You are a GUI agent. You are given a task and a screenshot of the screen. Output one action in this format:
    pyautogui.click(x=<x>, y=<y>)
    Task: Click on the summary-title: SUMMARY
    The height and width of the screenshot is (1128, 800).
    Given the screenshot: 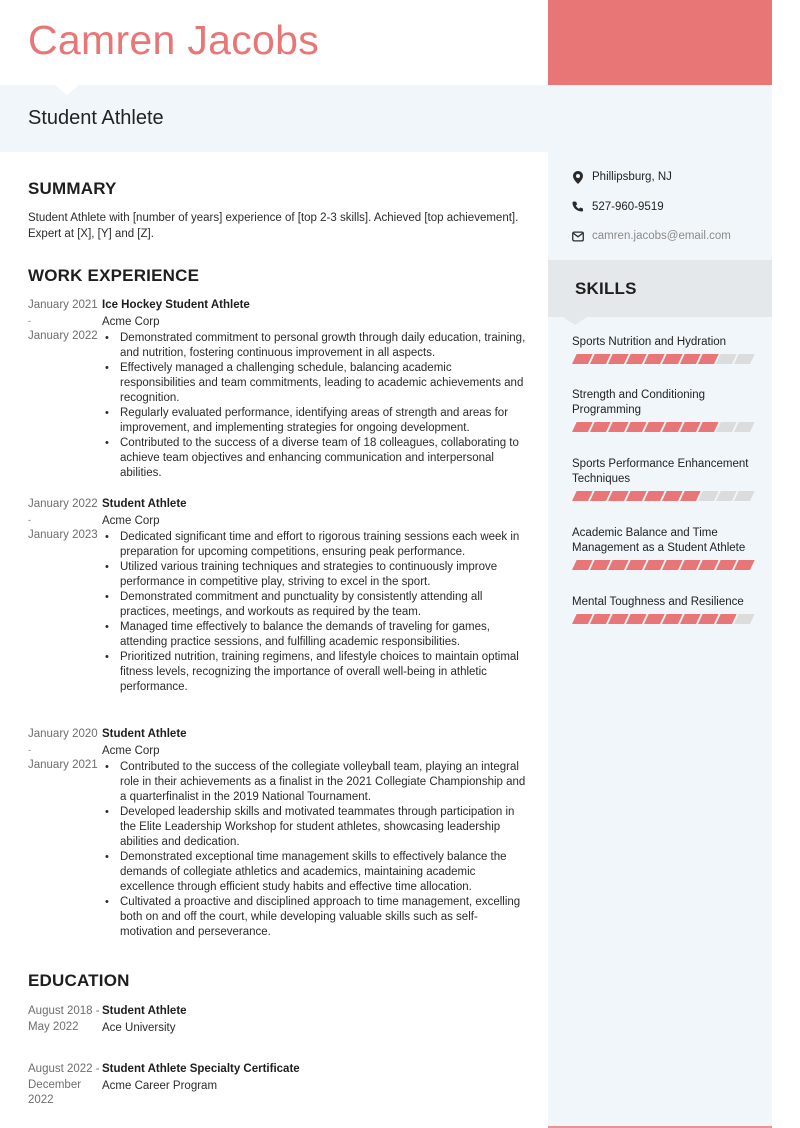 What is the action you would take?
    pyautogui.click(x=72, y=188)
    